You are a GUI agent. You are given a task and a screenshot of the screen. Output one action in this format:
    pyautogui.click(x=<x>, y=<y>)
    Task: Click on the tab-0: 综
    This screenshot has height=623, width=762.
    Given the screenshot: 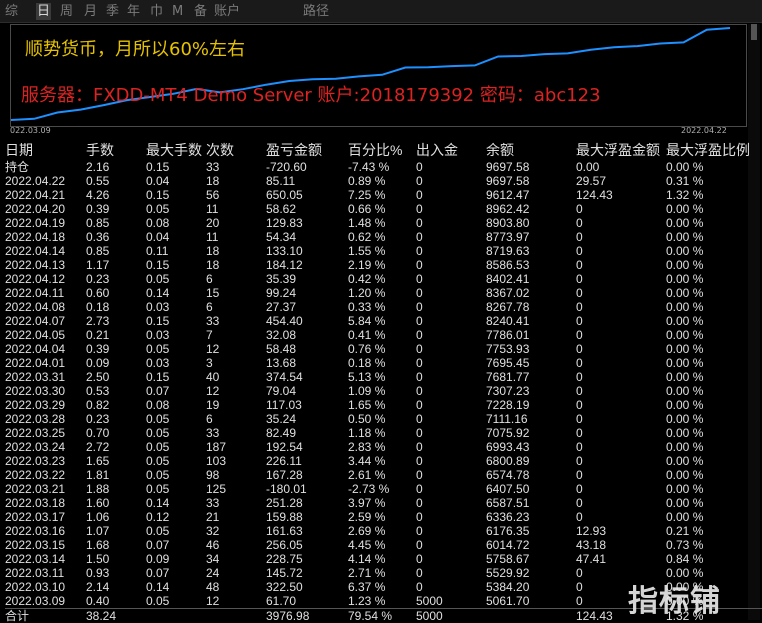 What is the action you would take?
    pyautogui.click(x=11, y=11)
    